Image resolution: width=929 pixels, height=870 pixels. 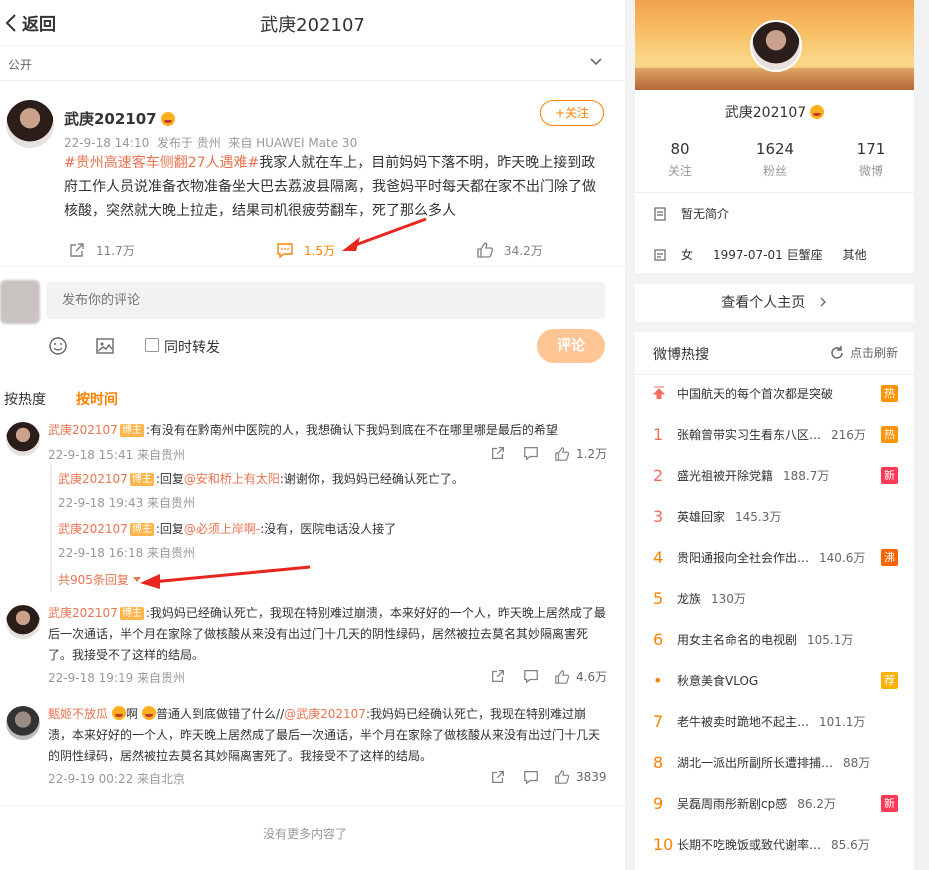 I want to click on hashtag-link: #贵州高速客车侧翻27人遇难#, so click(x=161, y=163).